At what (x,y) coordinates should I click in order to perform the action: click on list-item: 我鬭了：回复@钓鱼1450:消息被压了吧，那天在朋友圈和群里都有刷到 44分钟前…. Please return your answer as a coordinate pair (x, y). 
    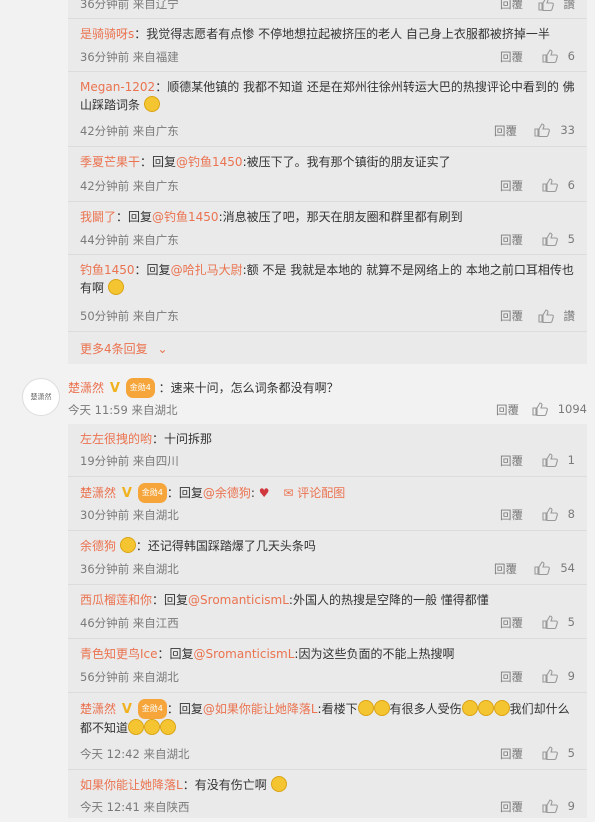
    Looking at the image, I should click on (327, 228).